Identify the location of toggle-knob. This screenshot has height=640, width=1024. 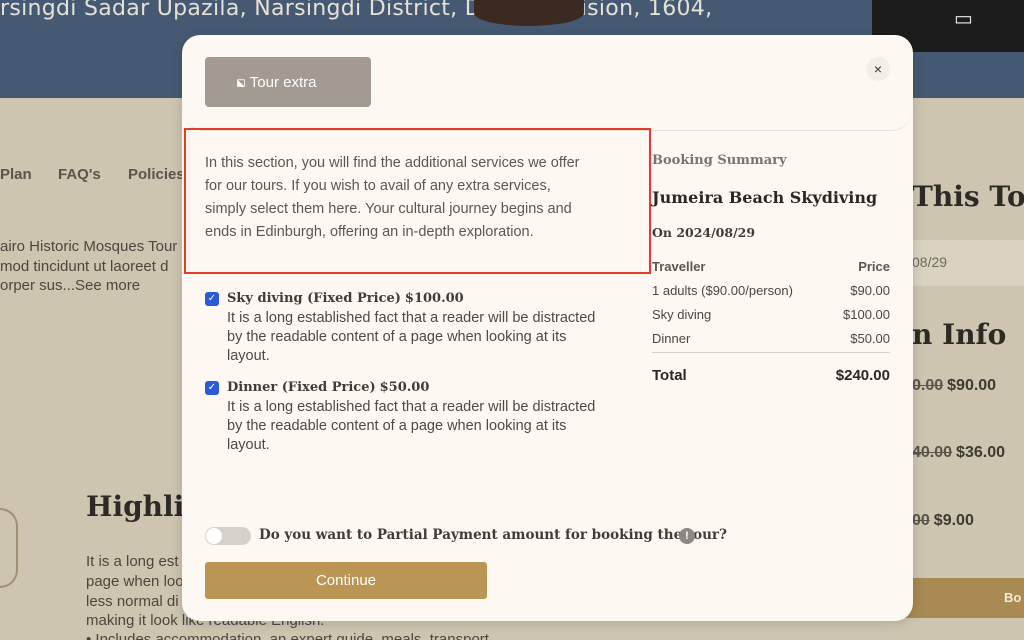
(214, 536).